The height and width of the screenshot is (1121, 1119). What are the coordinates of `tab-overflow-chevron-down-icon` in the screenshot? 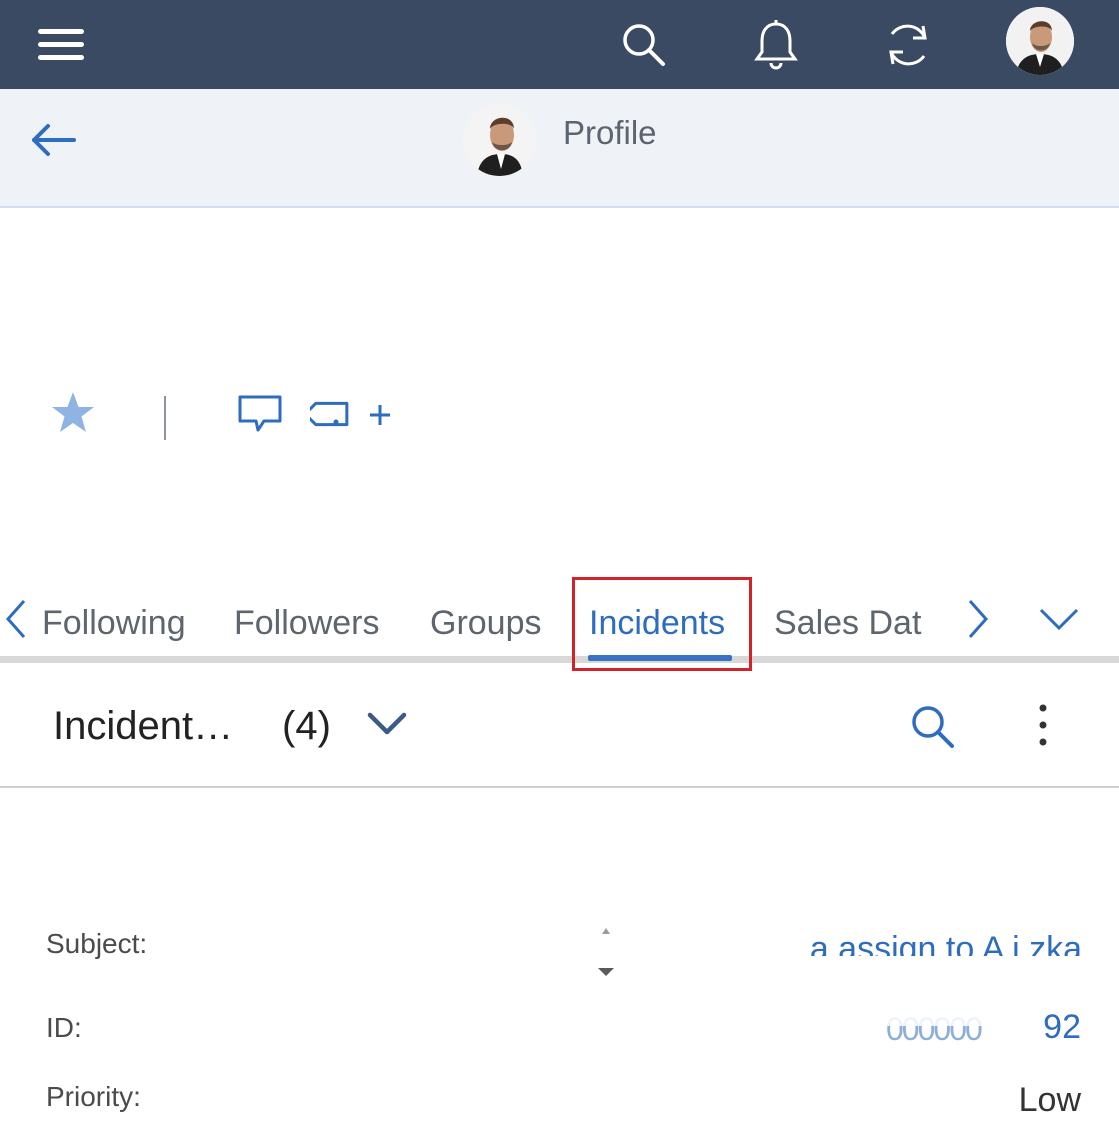 It's located at (1059, 621).